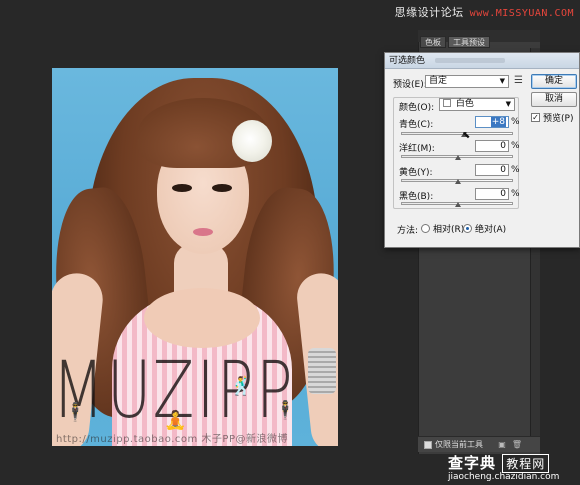 This screenshot has width=580, height=485. Describe the element at coordinates (492, 122) in the screenshot. I see `cyan-value-input: +8` at that location.